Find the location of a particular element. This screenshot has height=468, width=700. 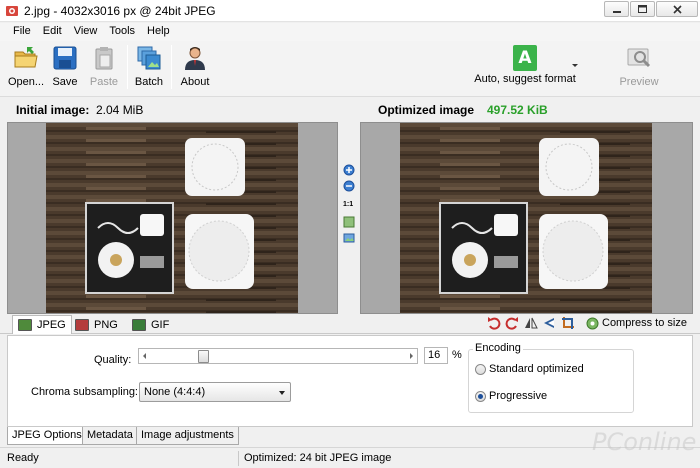

about-button: About is located at coordinates (195, 67).